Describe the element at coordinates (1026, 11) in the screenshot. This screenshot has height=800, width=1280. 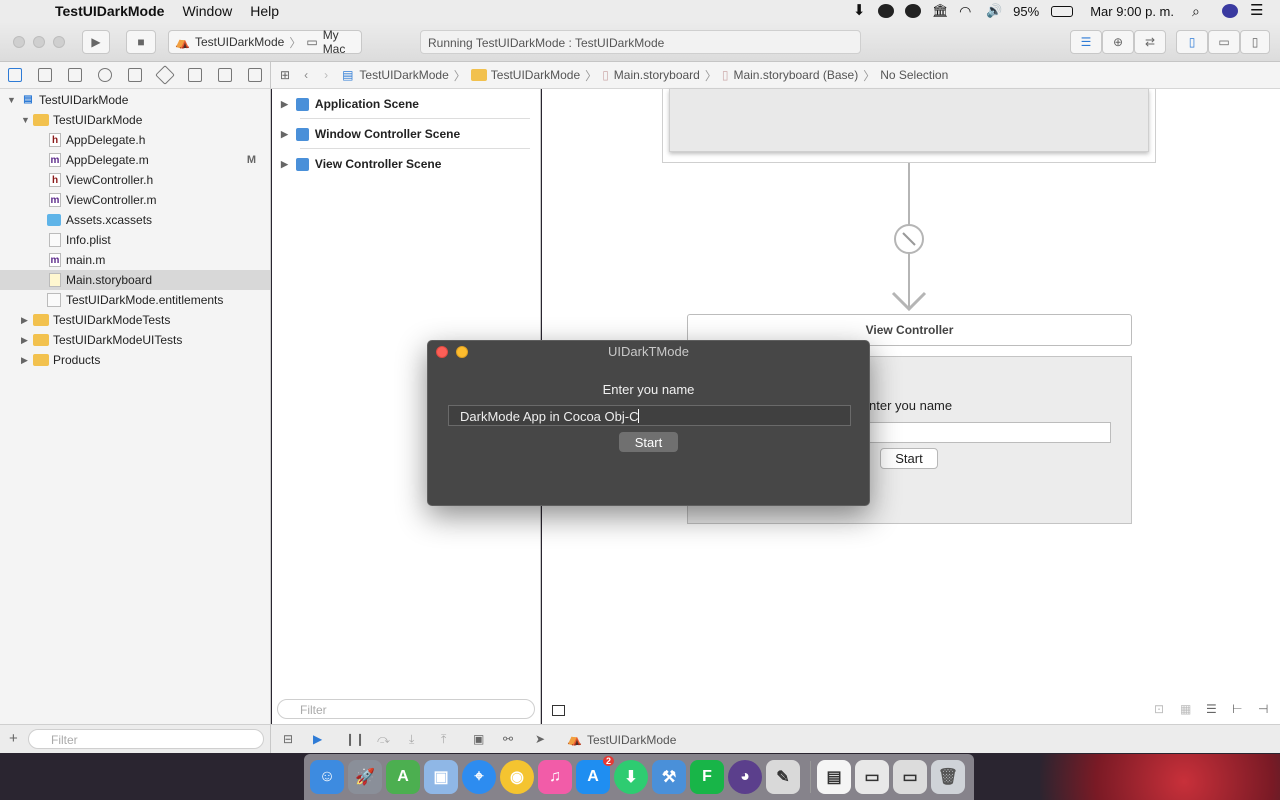
I see `battery-percent: 95%` at that location.